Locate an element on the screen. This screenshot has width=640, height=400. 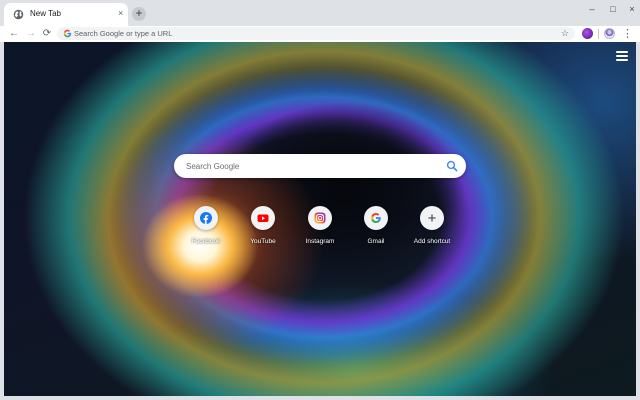
browser-toolbar: ← → ⟳ ☆ is located at coordinates (320, 34).